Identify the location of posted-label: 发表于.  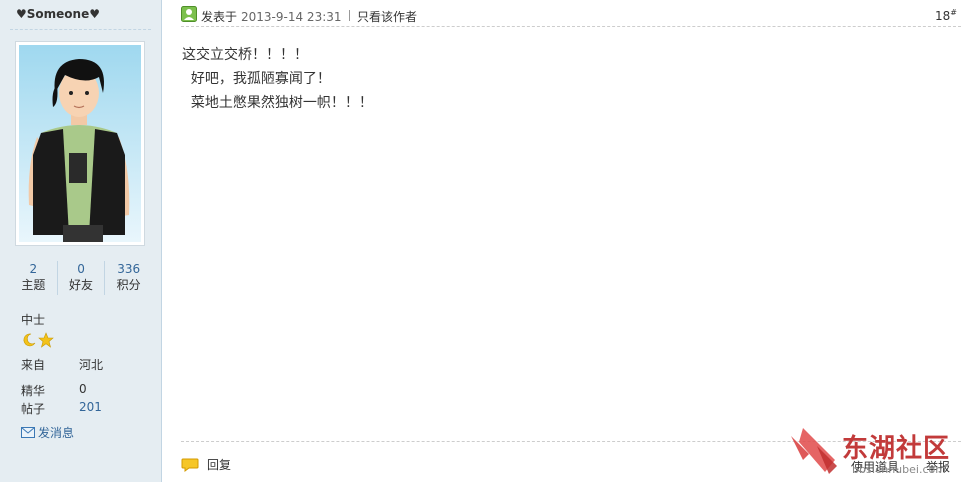
(219, 17).